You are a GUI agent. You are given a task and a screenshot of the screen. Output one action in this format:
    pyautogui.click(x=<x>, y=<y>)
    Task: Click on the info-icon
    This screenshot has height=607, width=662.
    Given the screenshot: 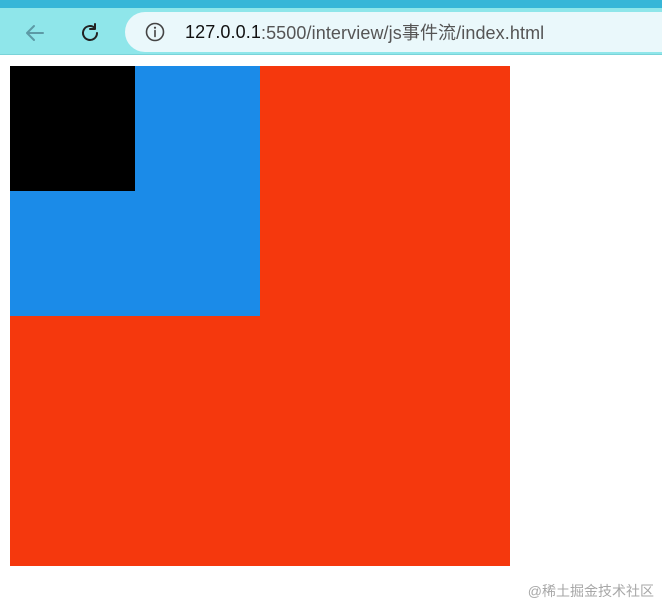 What is the action you would take?
    pyautogui.click(x=155, y=32)
    